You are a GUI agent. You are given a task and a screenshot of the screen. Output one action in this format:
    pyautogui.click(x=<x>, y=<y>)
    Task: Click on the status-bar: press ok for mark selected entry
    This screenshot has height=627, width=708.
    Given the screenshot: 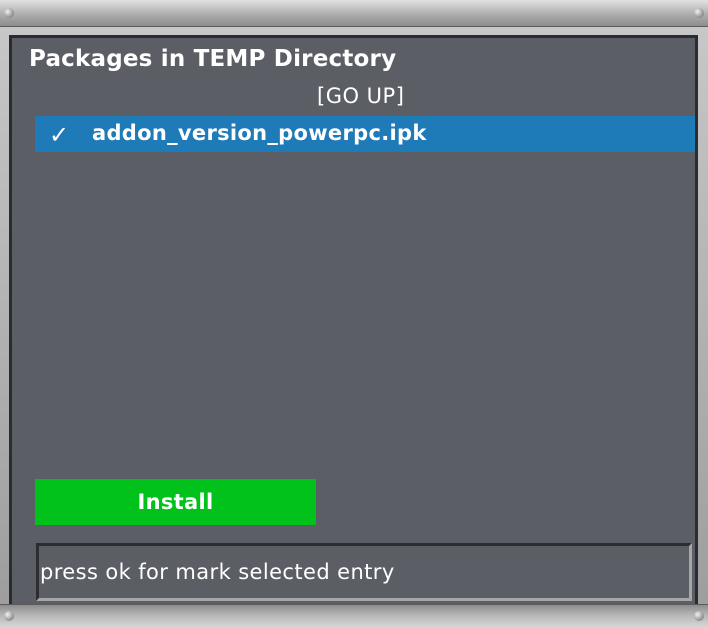 What is the action you would take?
    pyautogui.click(x=364, y=572)
    